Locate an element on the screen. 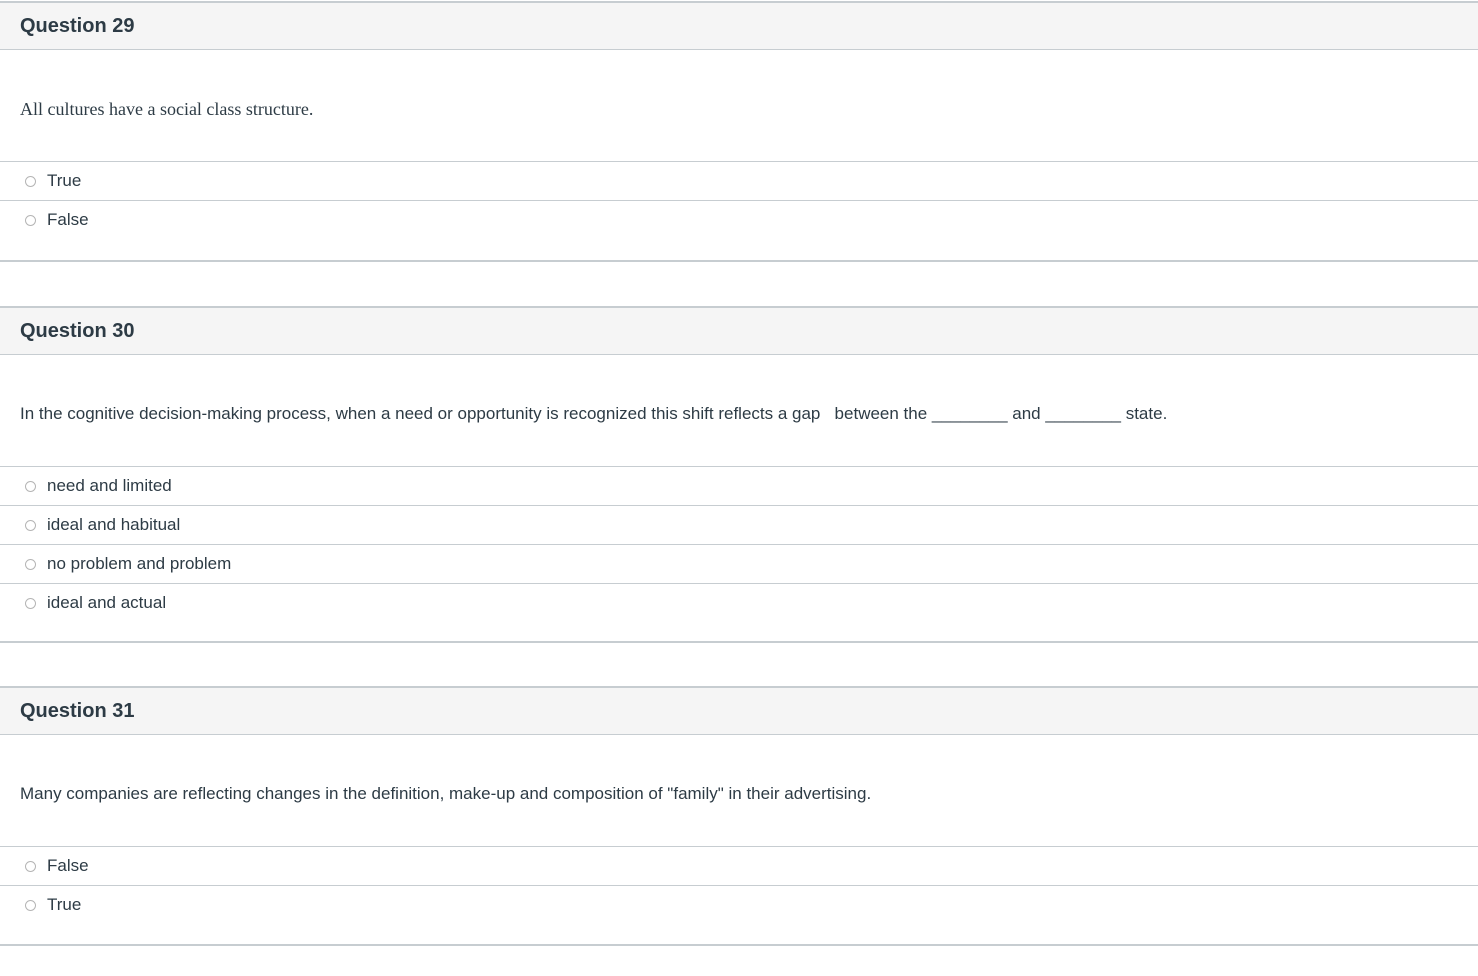 The image size is (1478, 976). answer-list: False True is located at coordinates (739, 885).